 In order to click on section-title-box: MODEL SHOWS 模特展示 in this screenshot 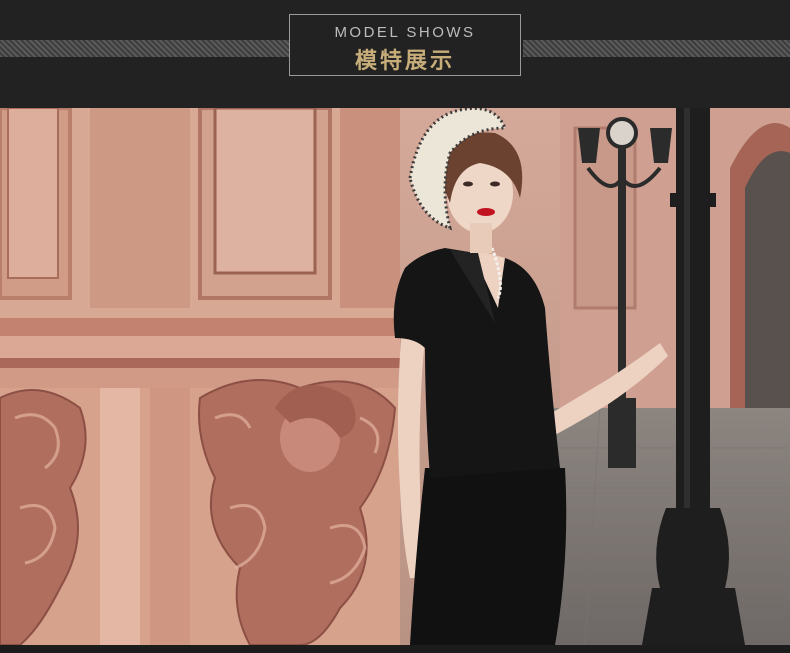, I will do `click(405, 45)`.